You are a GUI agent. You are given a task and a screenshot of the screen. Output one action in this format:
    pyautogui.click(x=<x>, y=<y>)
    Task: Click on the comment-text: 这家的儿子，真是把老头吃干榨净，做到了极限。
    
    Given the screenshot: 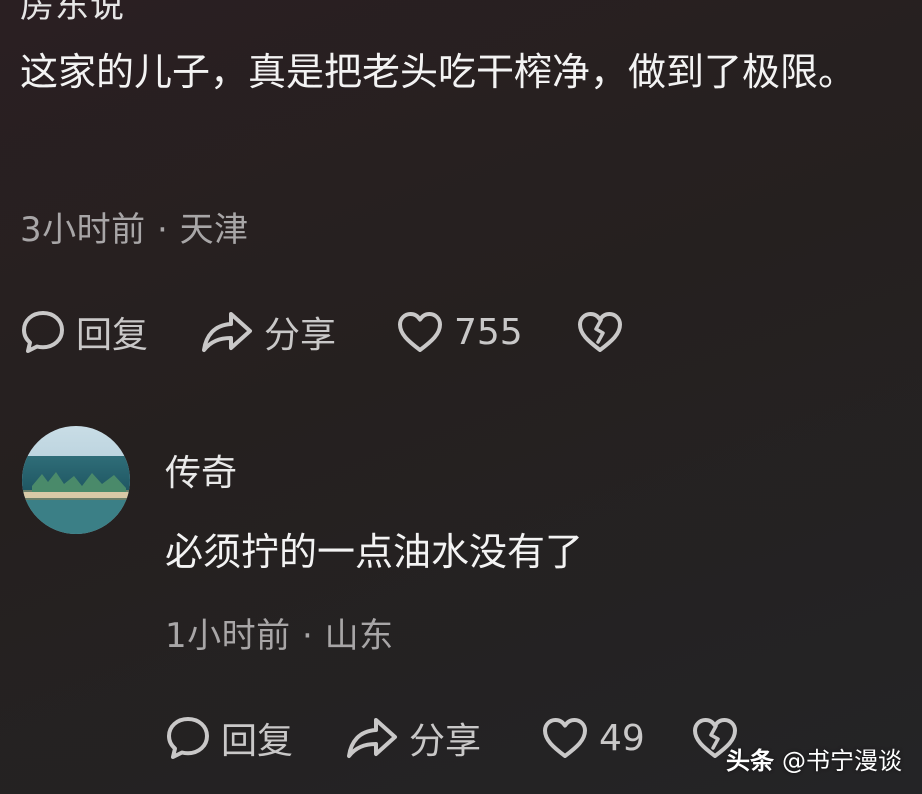 What is the action you would take?
    pyautogui.click(x=438, y=72)
    